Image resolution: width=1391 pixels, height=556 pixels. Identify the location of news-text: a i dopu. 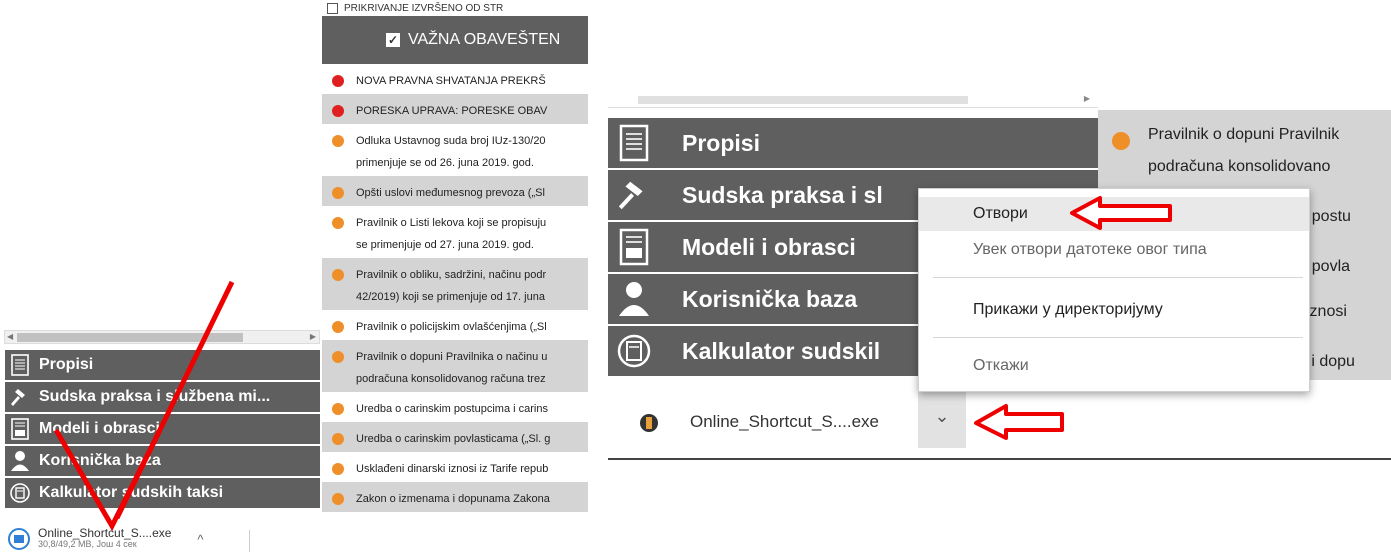
(1344, 362).